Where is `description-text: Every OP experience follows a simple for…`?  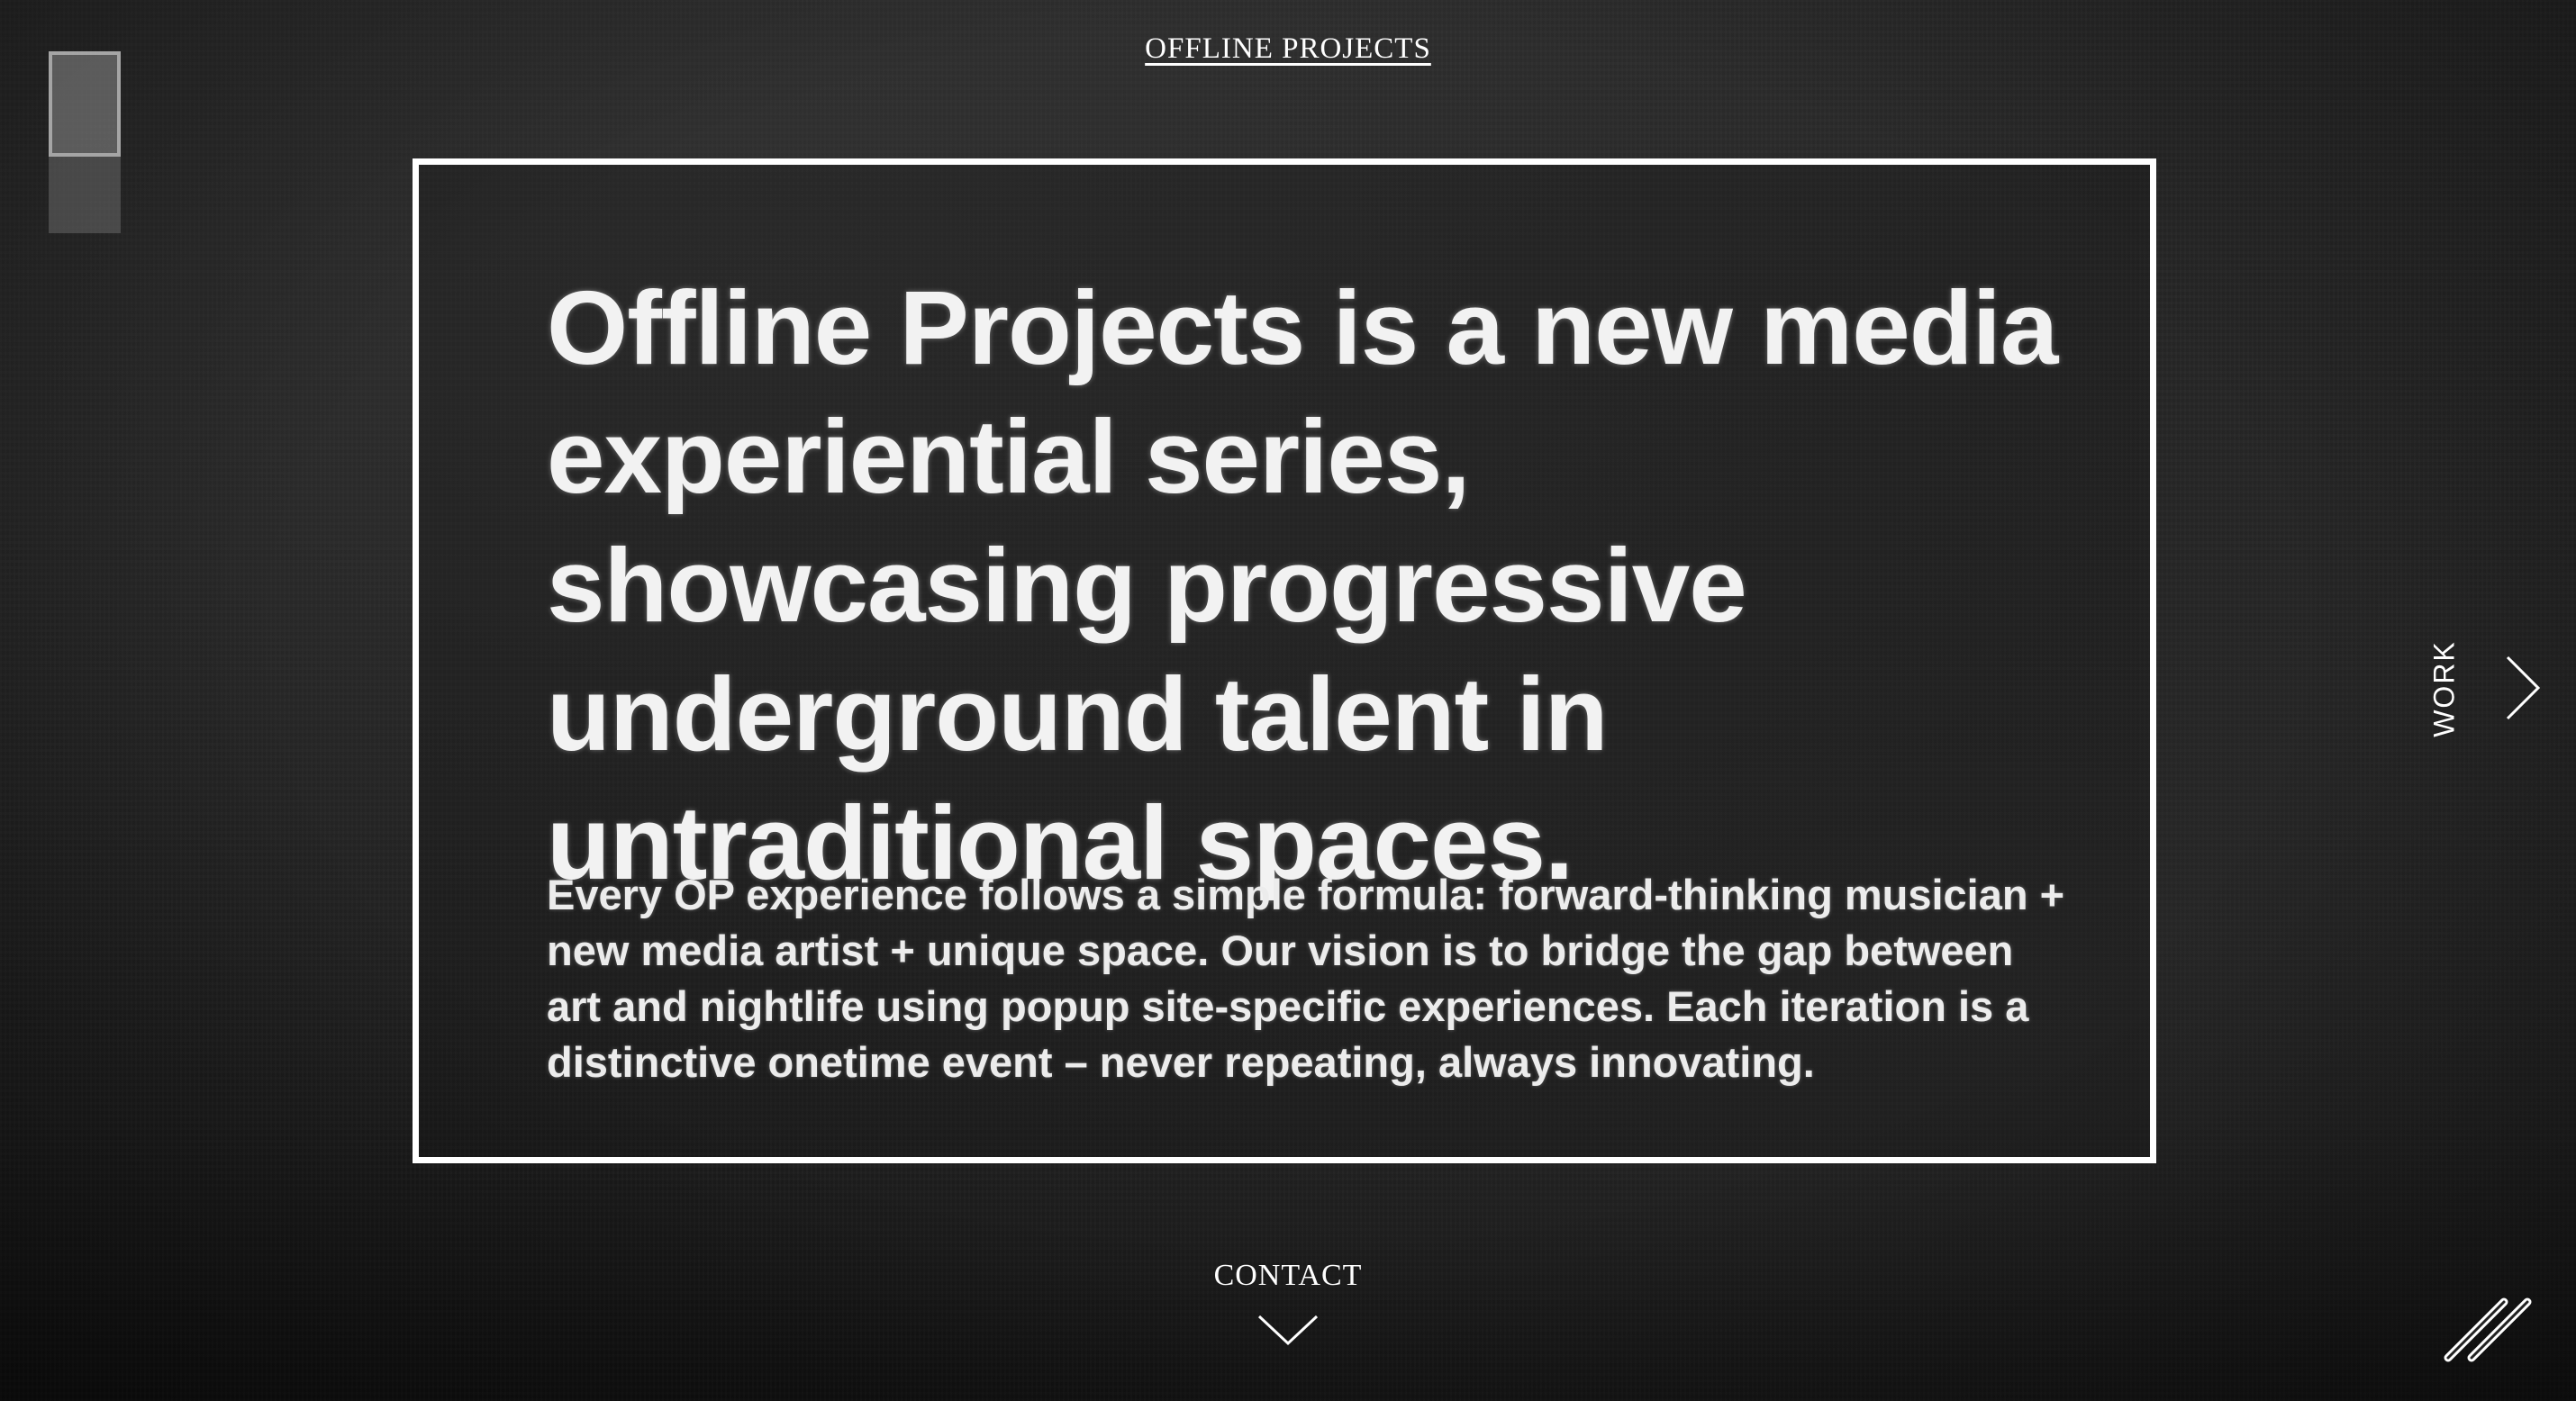
description-text: Every OP experience follows a simple for… is located at coordinates (1306, 979).